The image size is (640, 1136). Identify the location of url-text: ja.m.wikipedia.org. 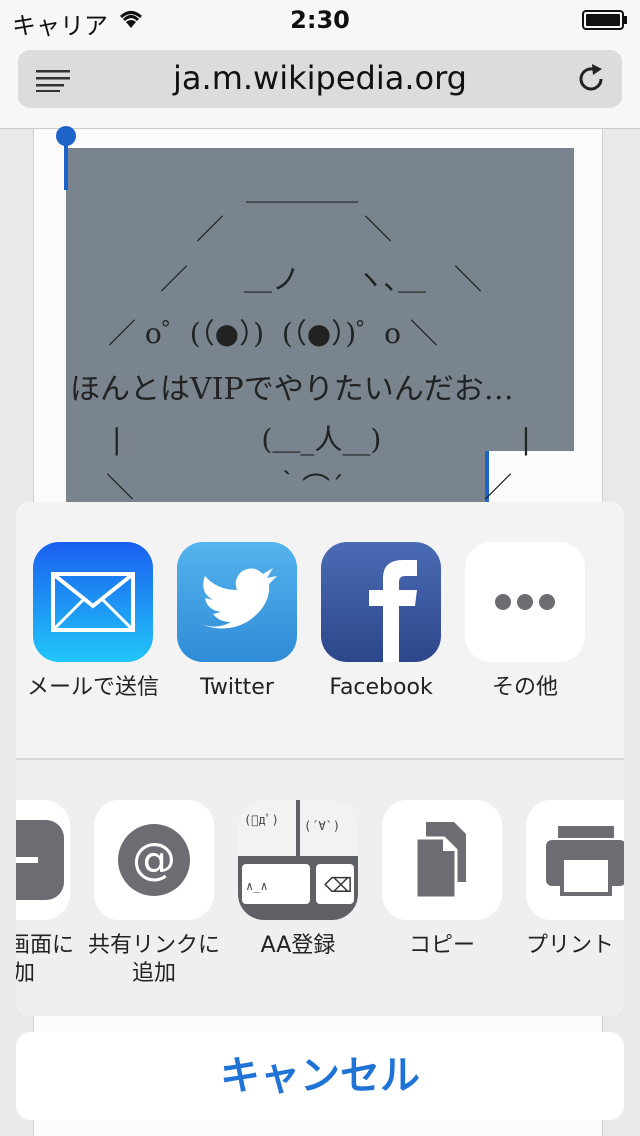
(320, 78).